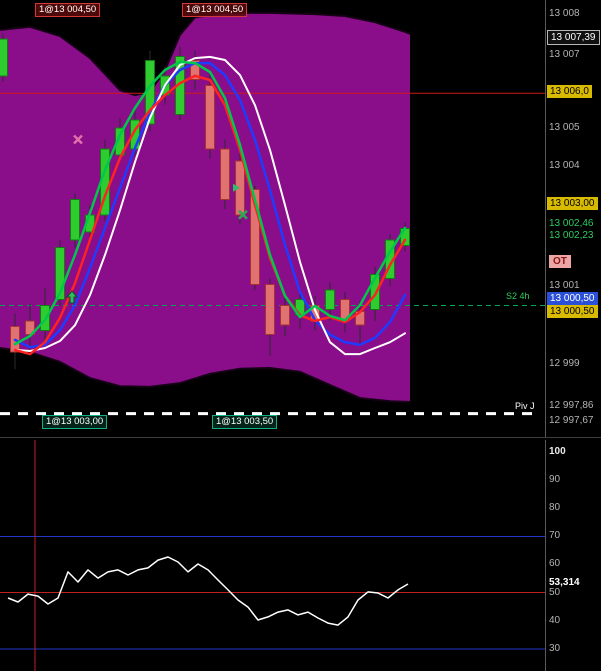 The width and height of the screenshot is (601, 671). Describe the element at coordinates (564, 127) in the screenshot. I see `price-axis-label: 13 005` at that location.